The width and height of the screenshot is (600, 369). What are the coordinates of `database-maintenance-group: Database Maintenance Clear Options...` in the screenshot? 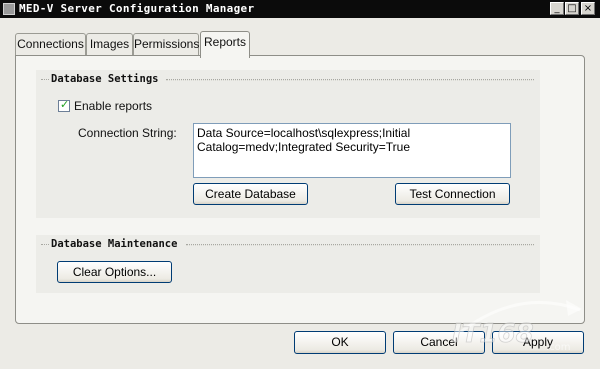 It's located at (288, 264).